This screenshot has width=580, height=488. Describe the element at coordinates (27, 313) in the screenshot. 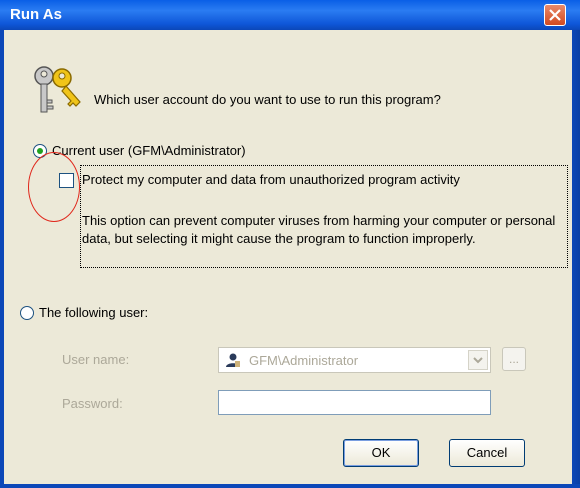

I see `following-user-radio` at that location.